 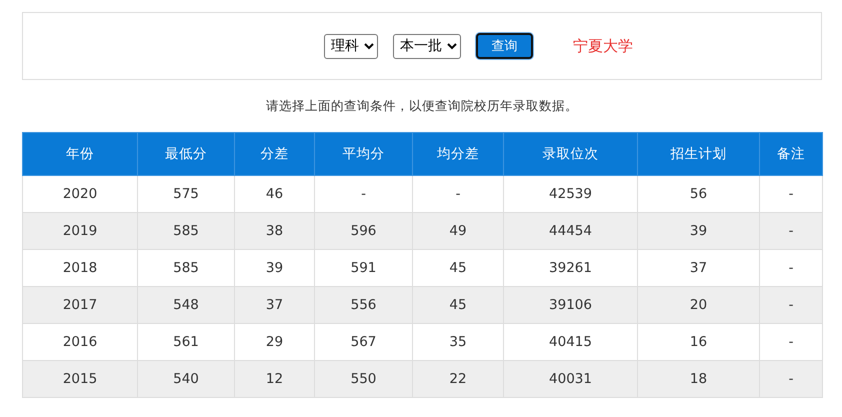 I want to click on table-cell: 2019, so click(x=80, y=231).